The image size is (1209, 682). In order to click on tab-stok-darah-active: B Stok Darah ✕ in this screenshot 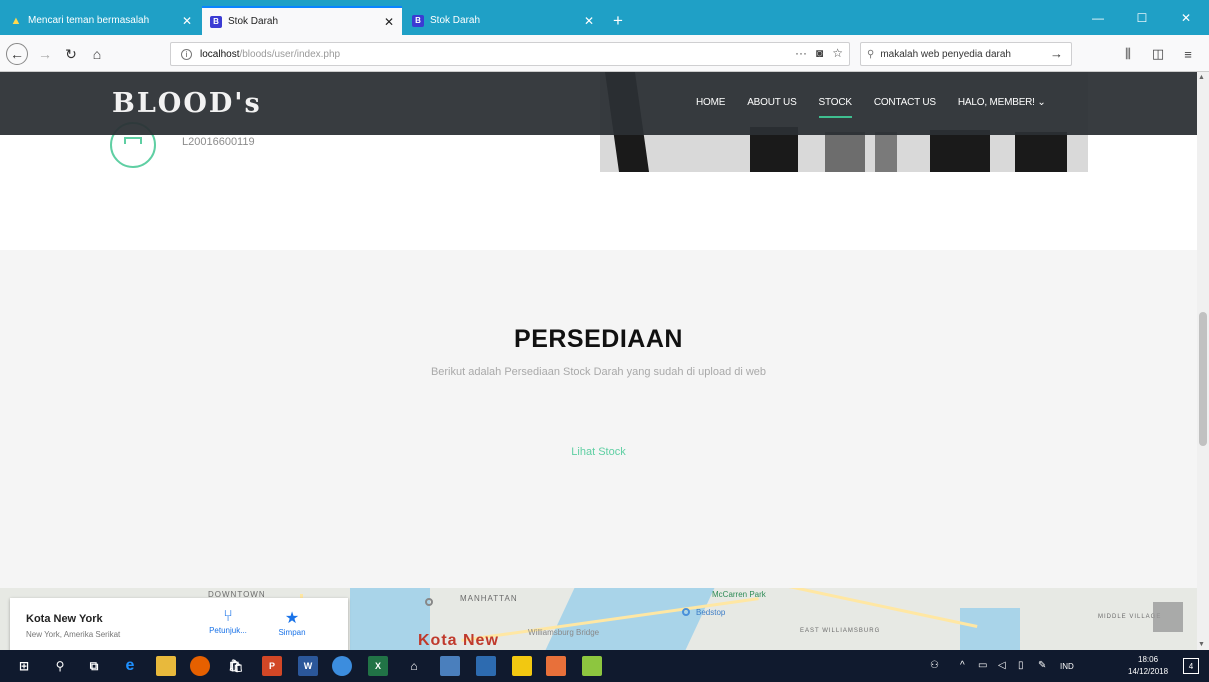, I will do `click(302, 20)`.